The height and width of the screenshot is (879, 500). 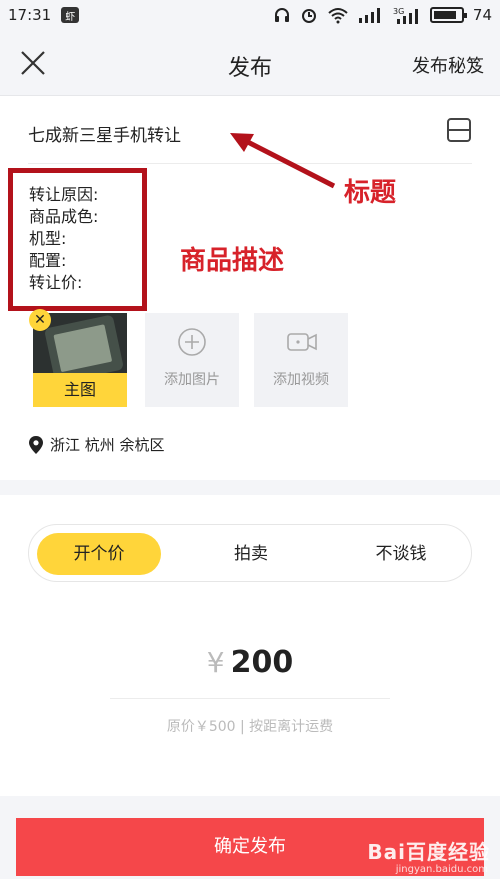 I want to click on watermark-logo: Bai百度经验, so click(x=428, y=852).